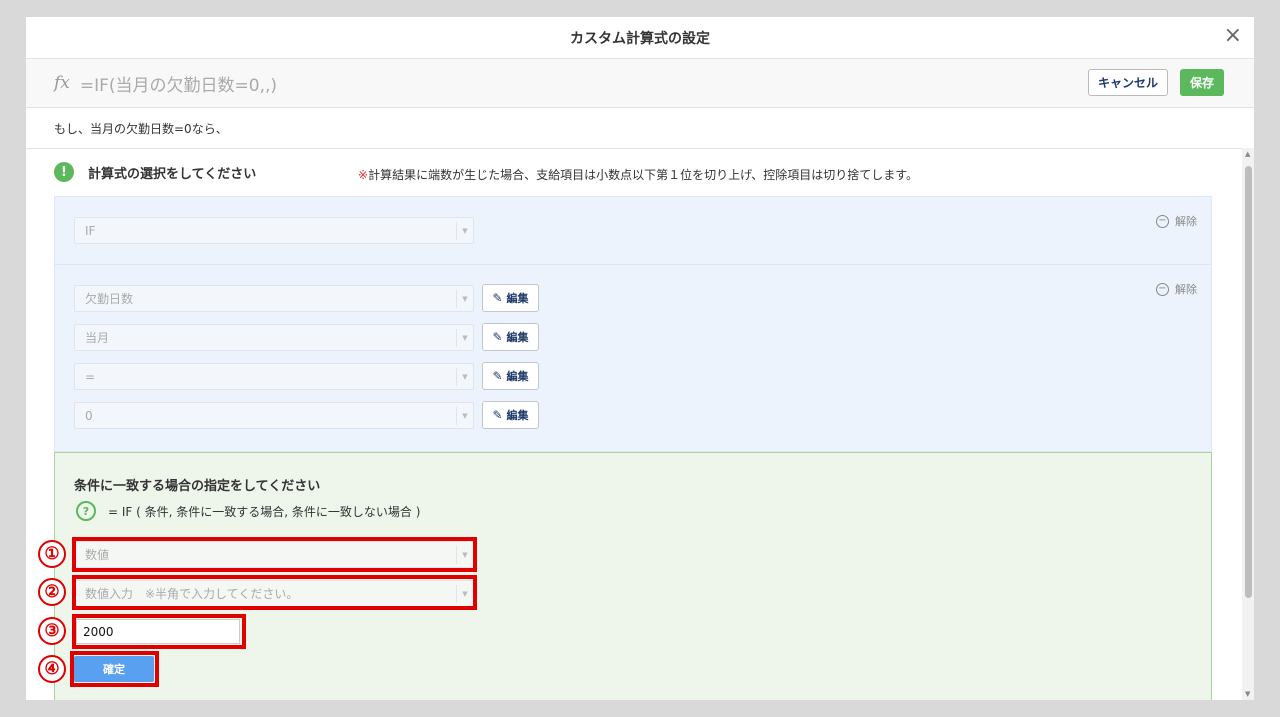 The image size is (1280, 717). What do you see at coordinates (64, 172) in the screenshot?
I see `exclamation-icon: !` at bounding box center [64, 172].